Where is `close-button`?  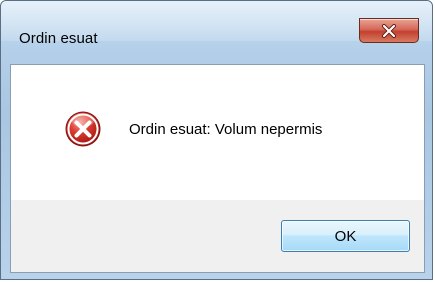 close-button is located at coordinates (389, 30).